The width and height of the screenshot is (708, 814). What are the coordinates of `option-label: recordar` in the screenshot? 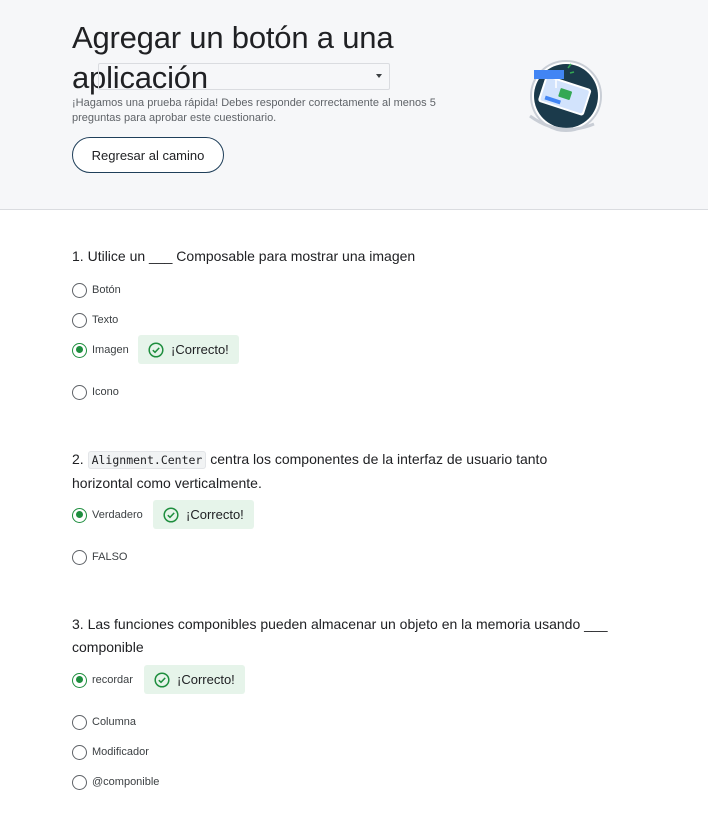 It's located at (112, 680).